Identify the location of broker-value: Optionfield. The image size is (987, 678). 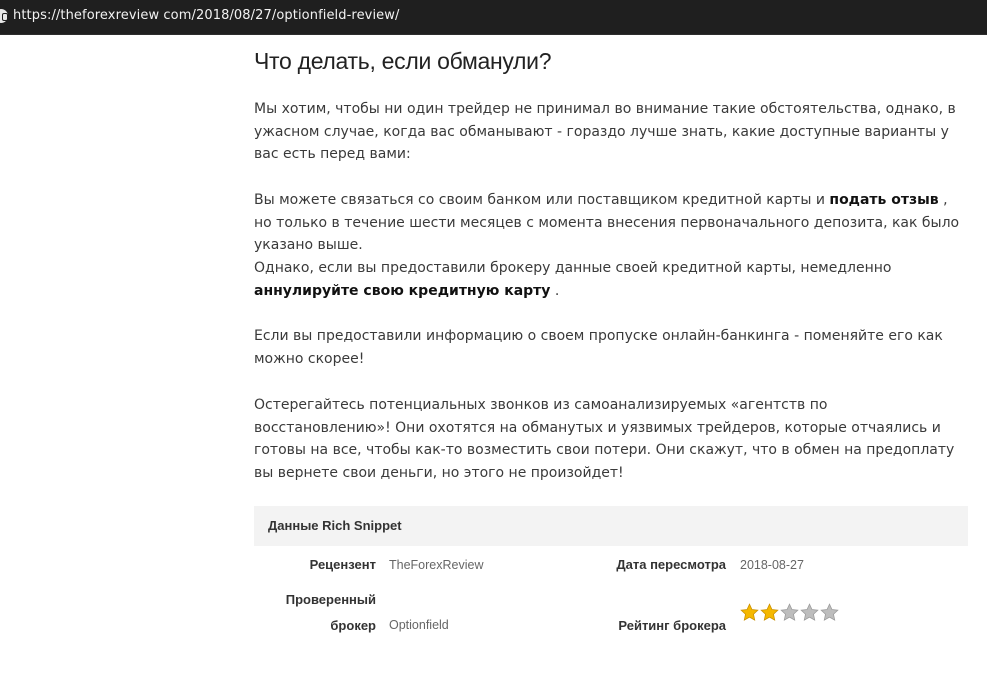
(419, 625).